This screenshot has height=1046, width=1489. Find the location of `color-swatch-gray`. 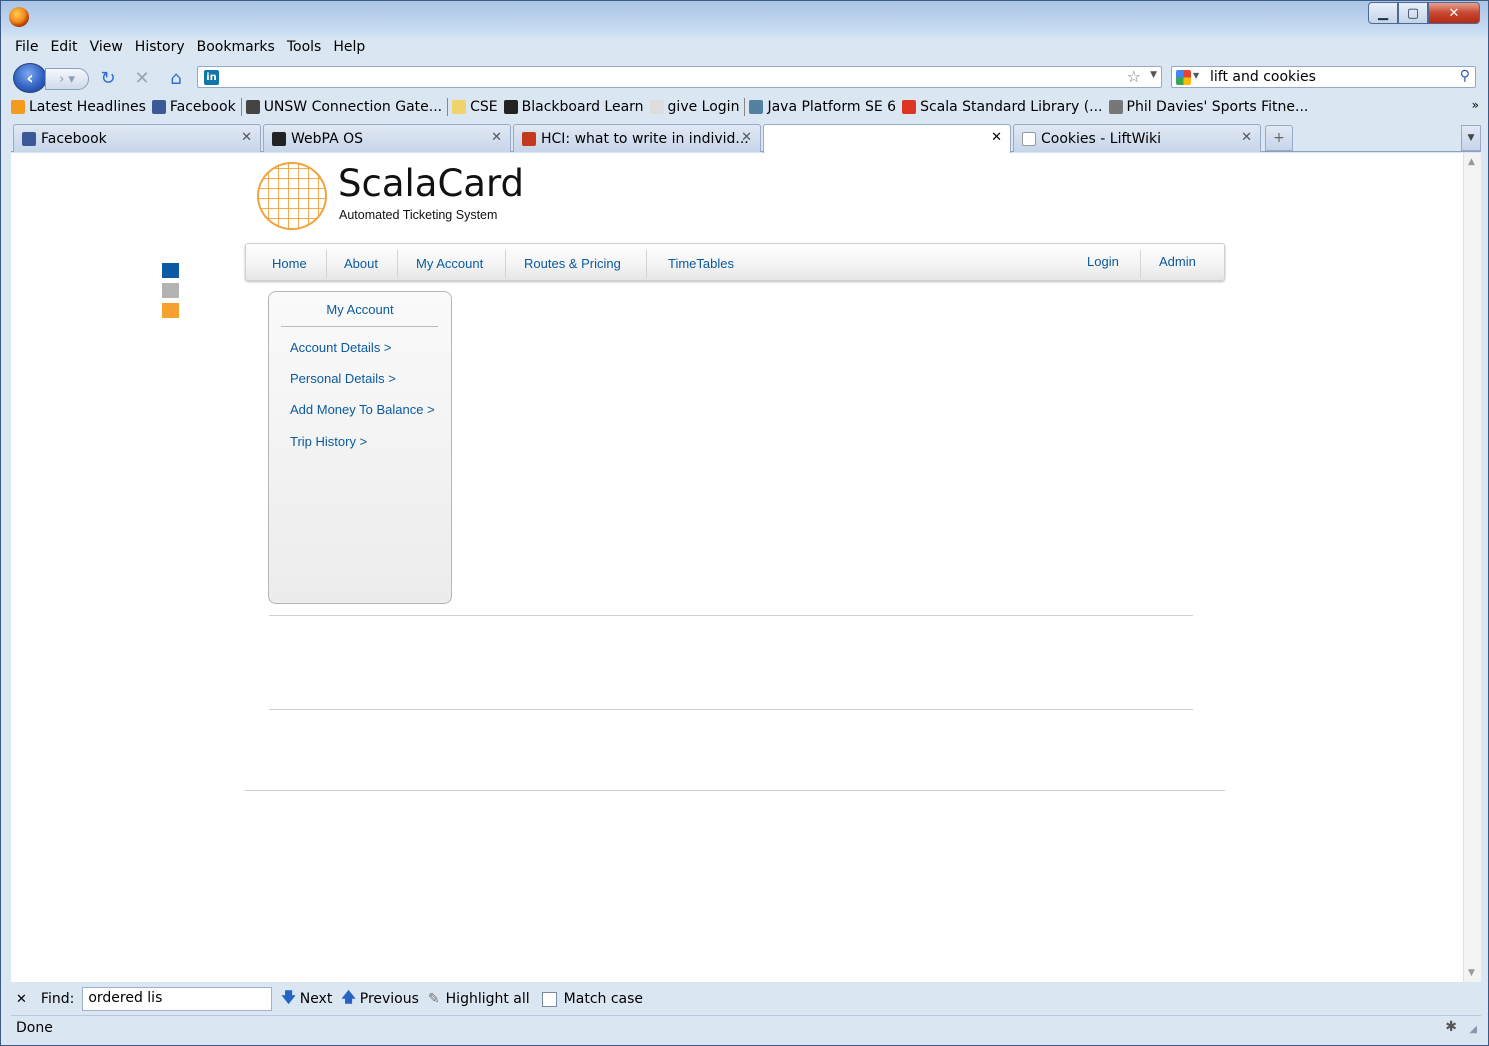

color-swatch-gray is located at coordinates (170, 290).